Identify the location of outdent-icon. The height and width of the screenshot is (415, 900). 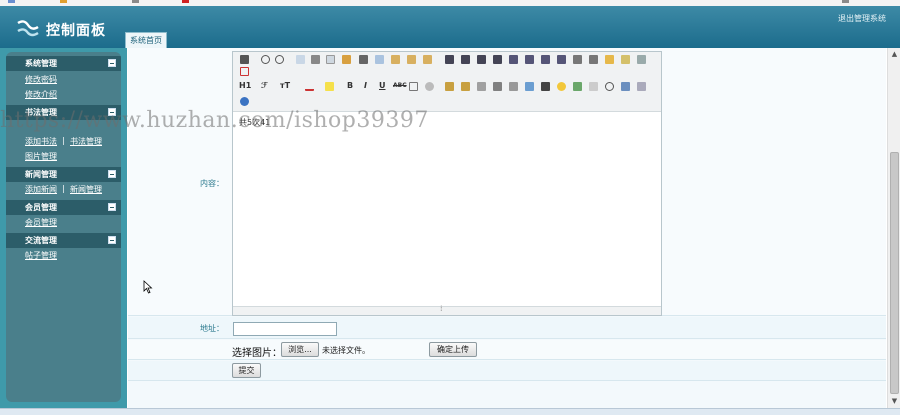
(561, 59).